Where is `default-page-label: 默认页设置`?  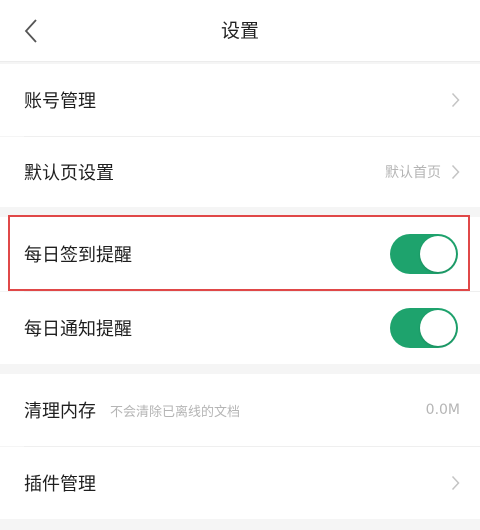 default-page-label: 默认页设置 is located at coordinates (69, 173).